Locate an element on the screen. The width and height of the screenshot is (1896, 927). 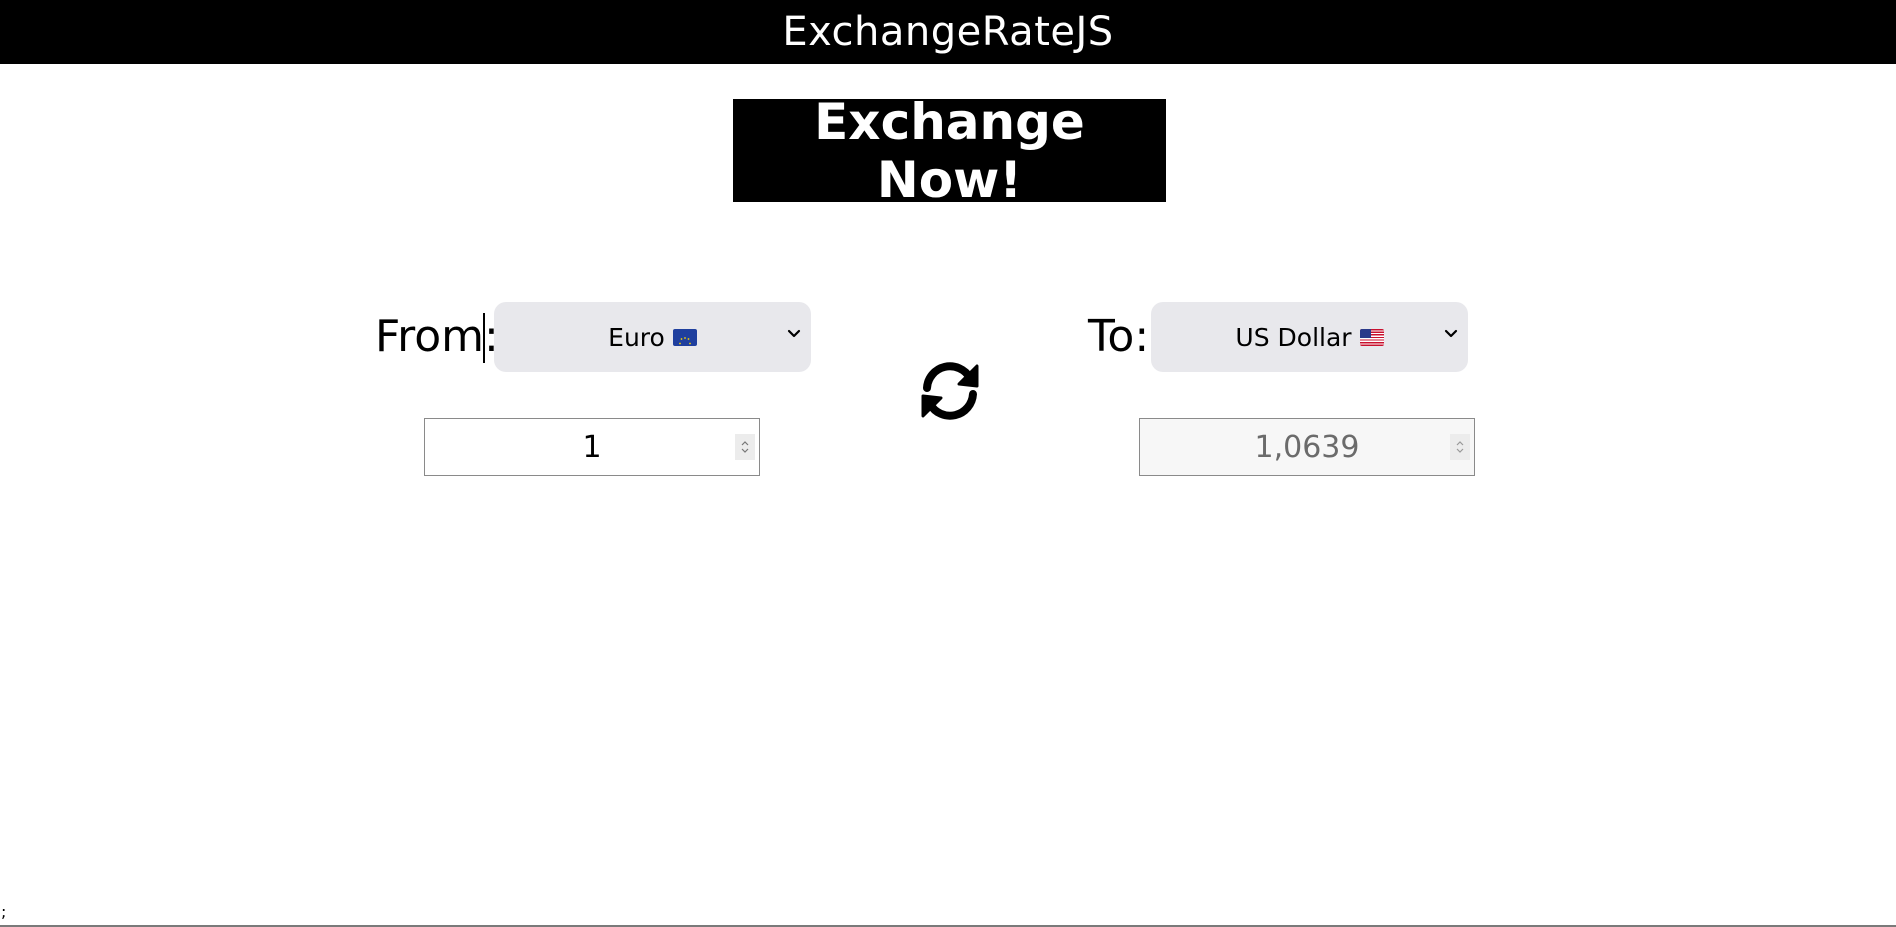
app-header: ExchangeRateJS is located at coordinates (948, 32).